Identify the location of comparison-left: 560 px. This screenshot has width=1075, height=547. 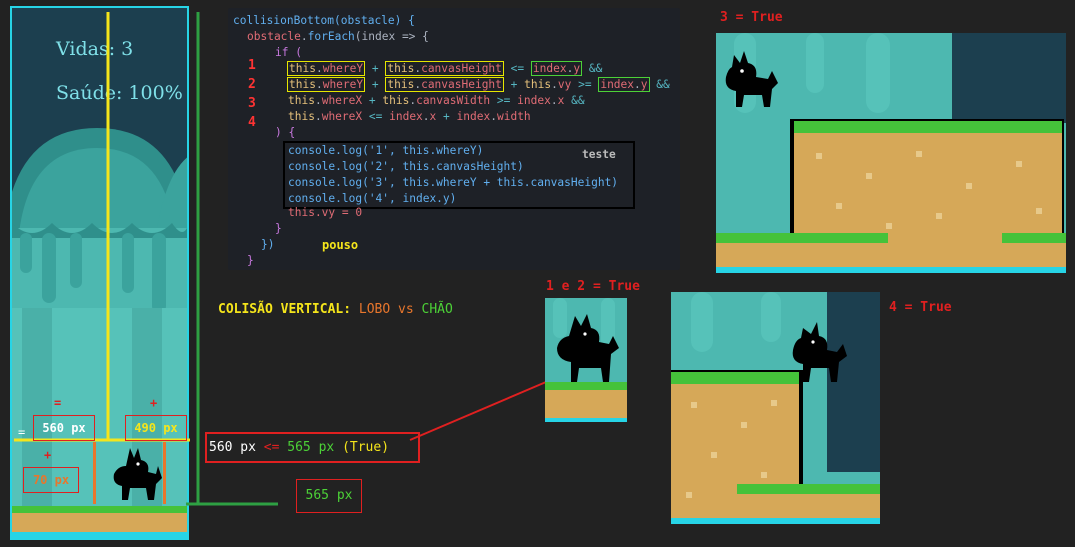
(232, 447).